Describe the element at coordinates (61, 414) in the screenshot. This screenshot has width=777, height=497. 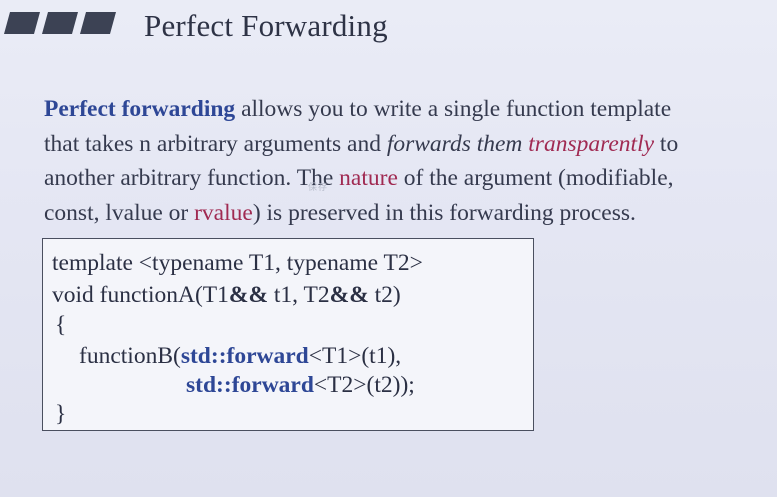
I see `code-line-6: }` at that location.